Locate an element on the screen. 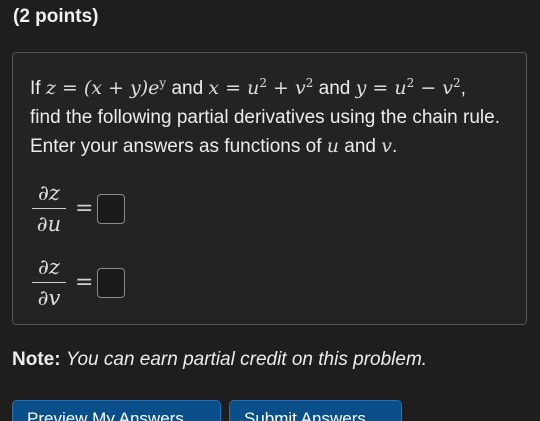 This screenshot has width=540, height=421. partial-z-partial-v-fraction: ∂z ∂v is located at coordinates (49, 282).